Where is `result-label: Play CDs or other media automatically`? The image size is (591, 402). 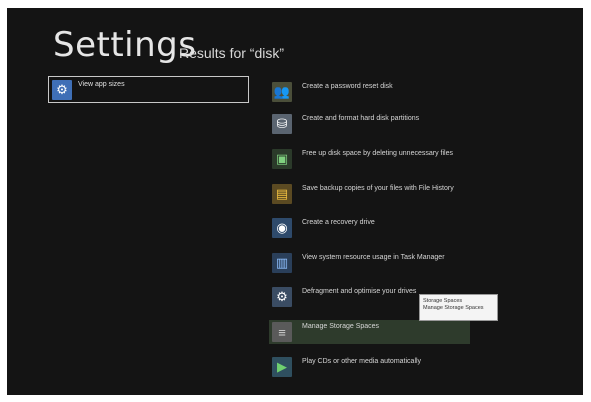 result-label: Play CDs or other media automatically is located at coordinates (362, 361).